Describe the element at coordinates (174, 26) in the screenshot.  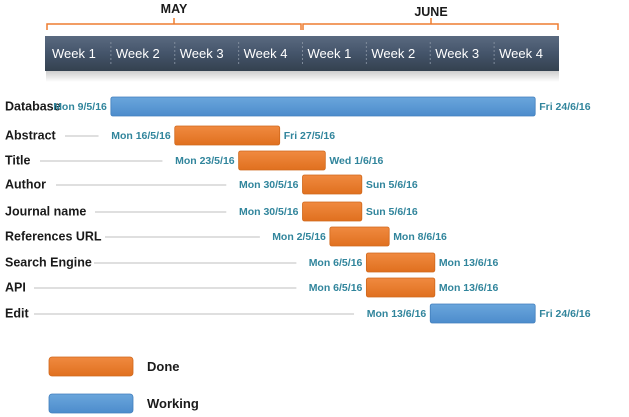
I see `month-may-bracket` at that location.